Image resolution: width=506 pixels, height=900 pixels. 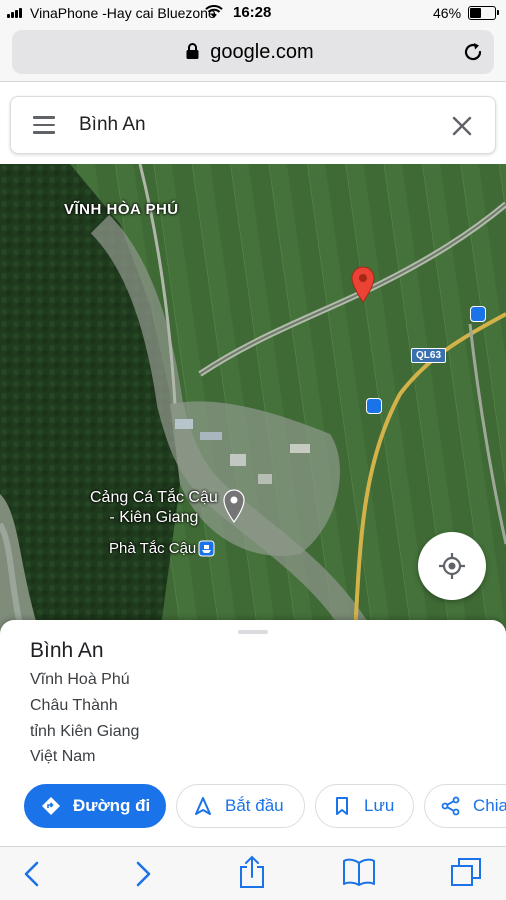 I want to click on signal-strength-icon, so click(x=14, y=13).